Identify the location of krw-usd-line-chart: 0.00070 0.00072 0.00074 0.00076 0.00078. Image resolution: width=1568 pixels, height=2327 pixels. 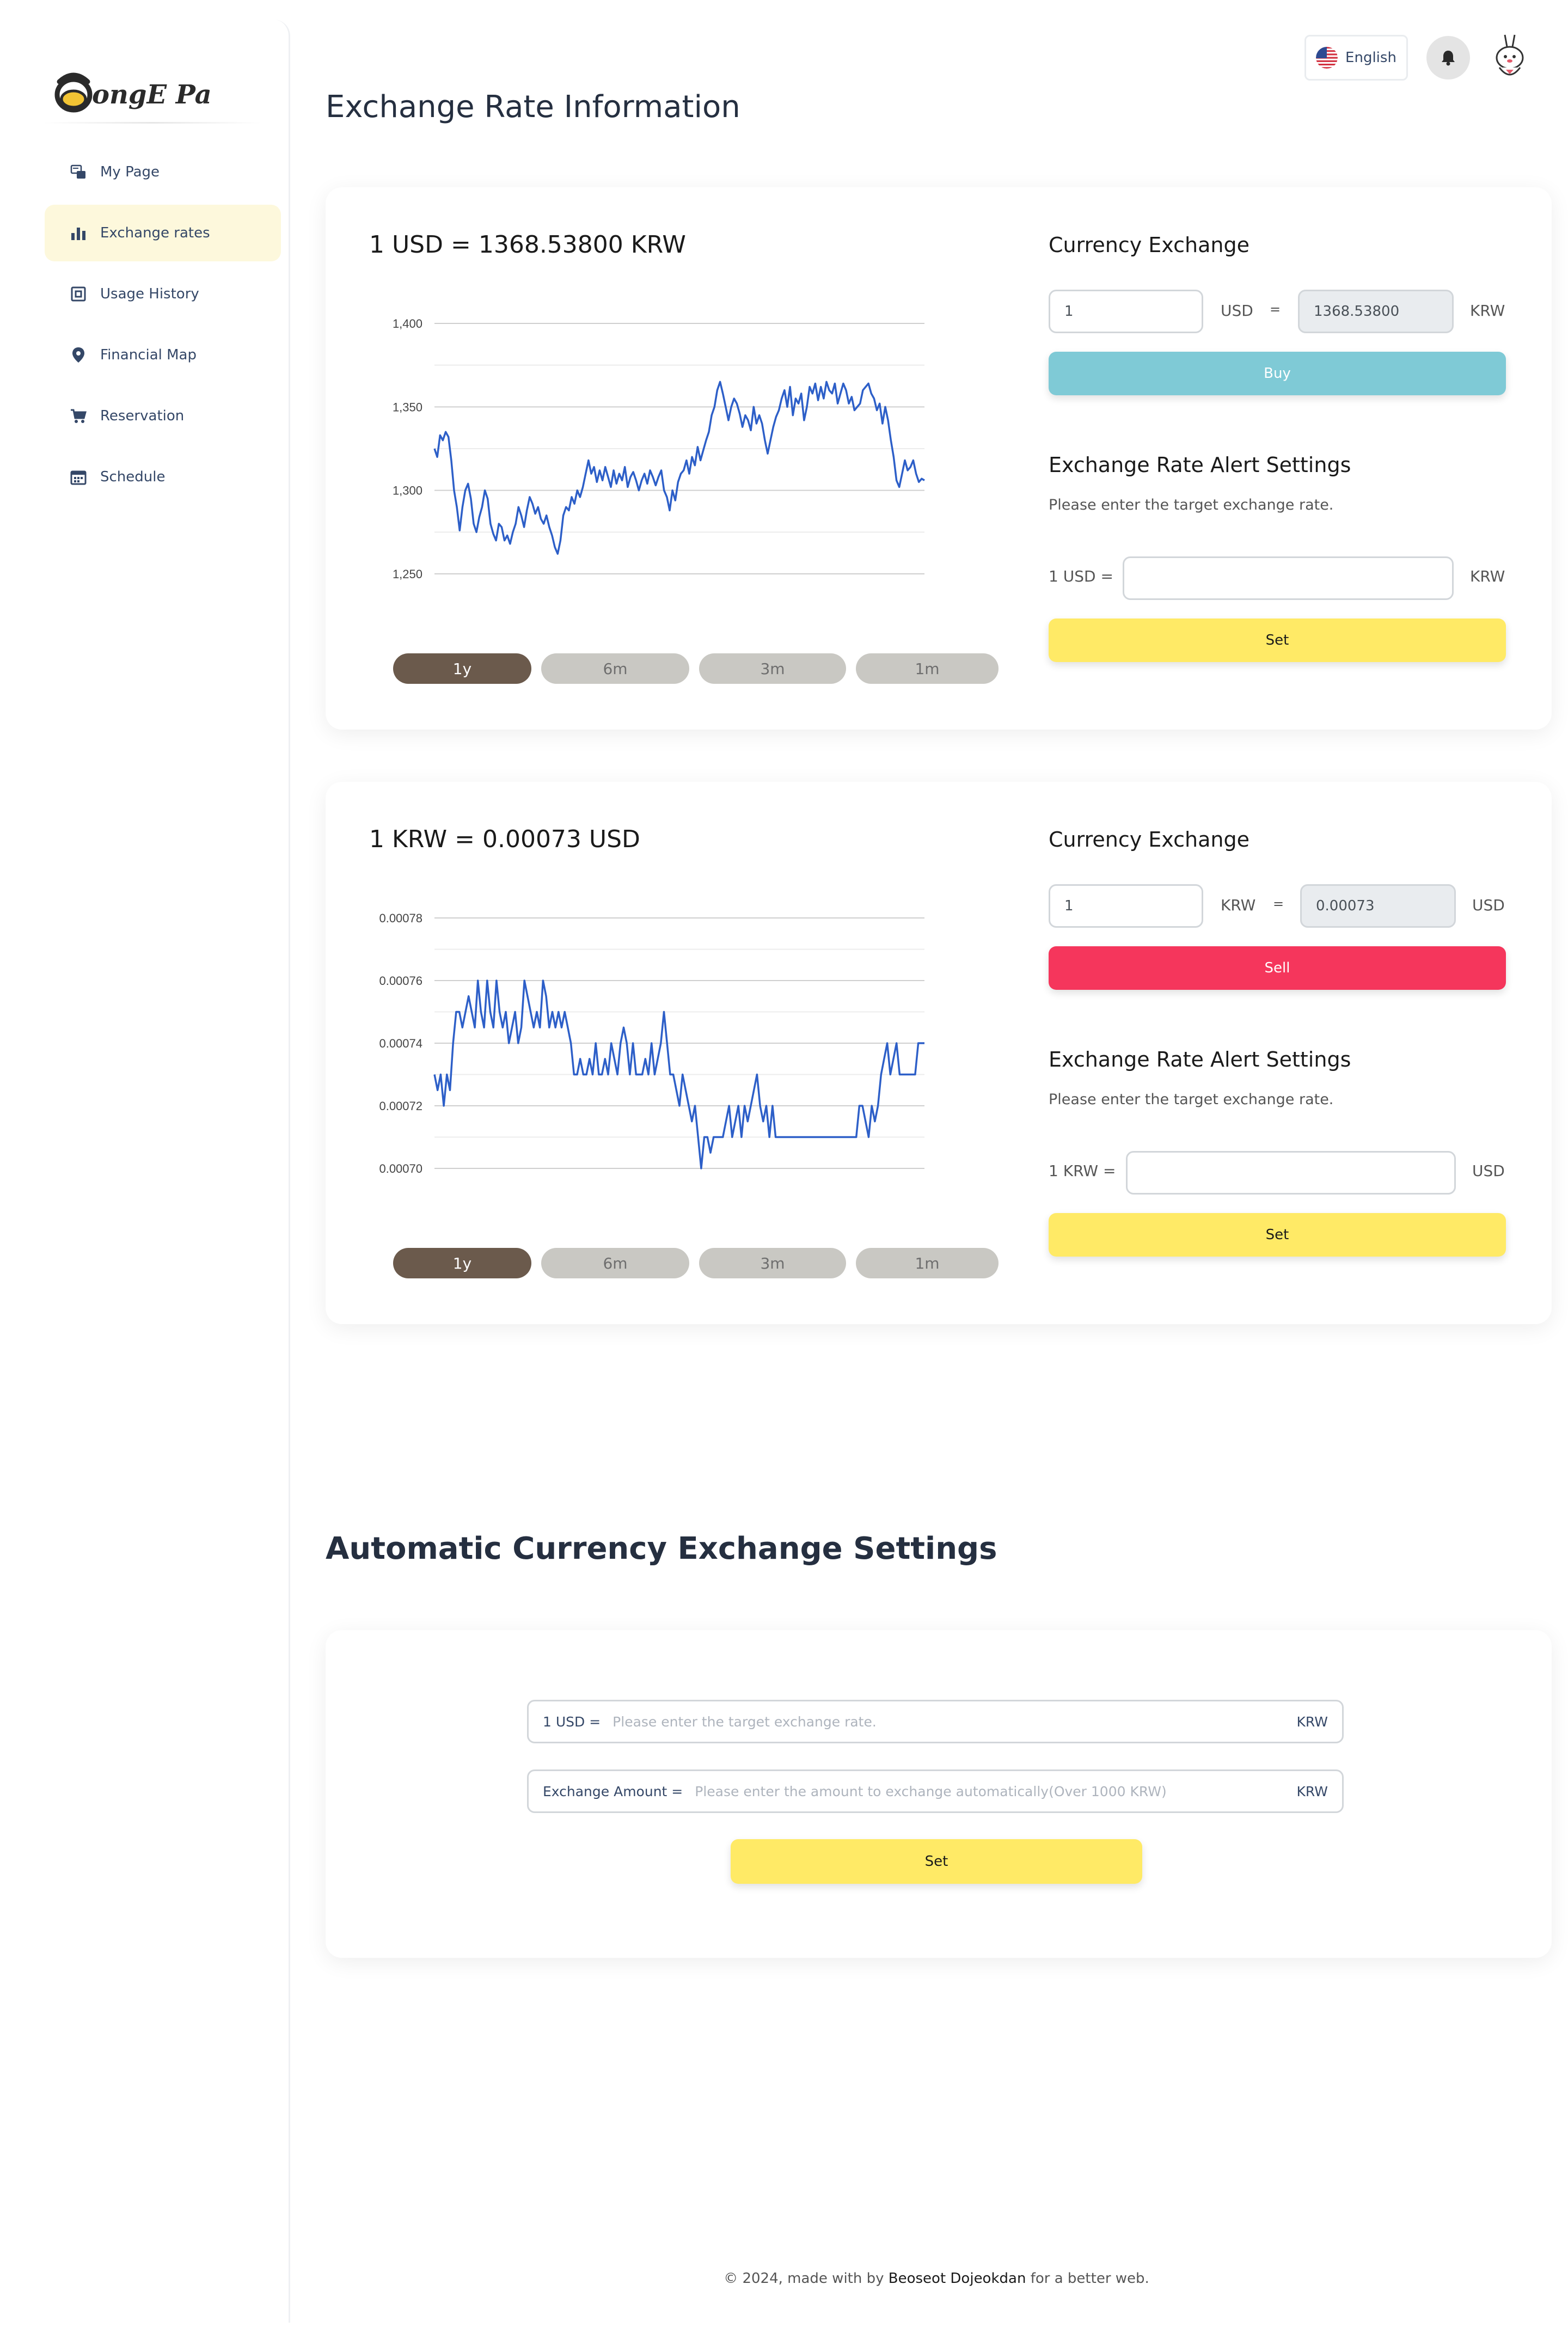
(651, 1043).